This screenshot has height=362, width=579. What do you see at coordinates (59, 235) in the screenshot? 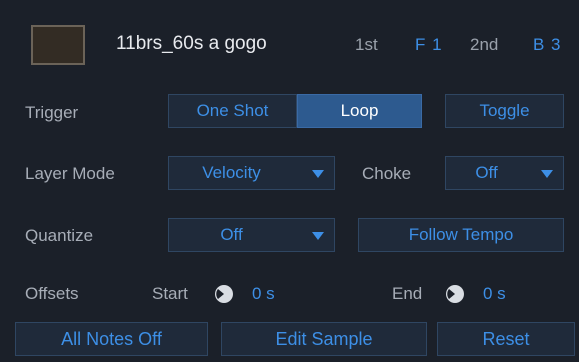
I see `quantize-label: Quantize` at bounding box center [59, 235].